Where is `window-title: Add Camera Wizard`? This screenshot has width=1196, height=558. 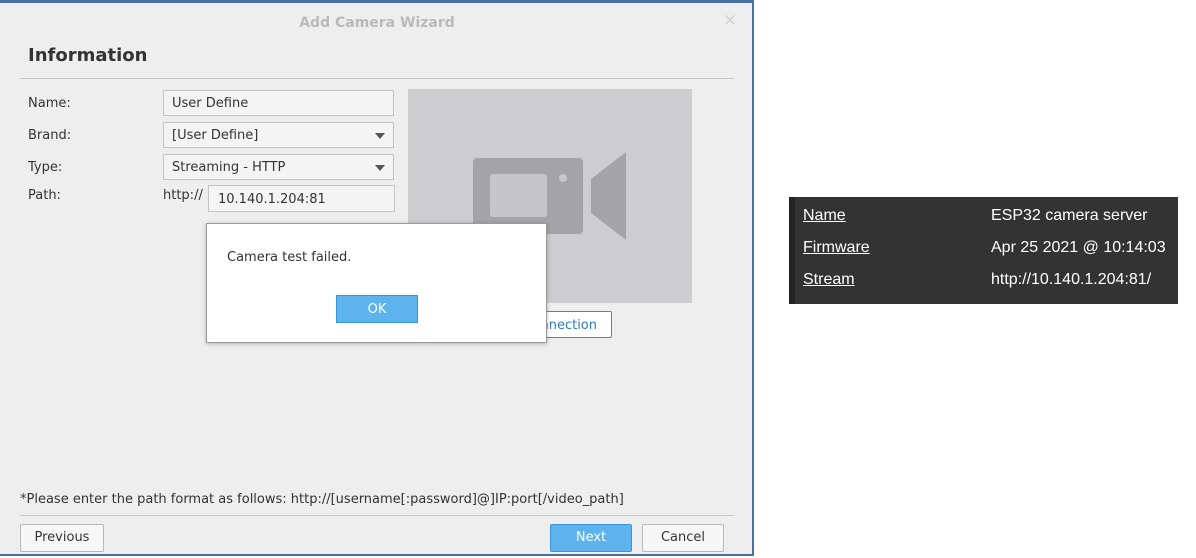 window-title: Add Camera Wizard is located at coordinates (377, 23).